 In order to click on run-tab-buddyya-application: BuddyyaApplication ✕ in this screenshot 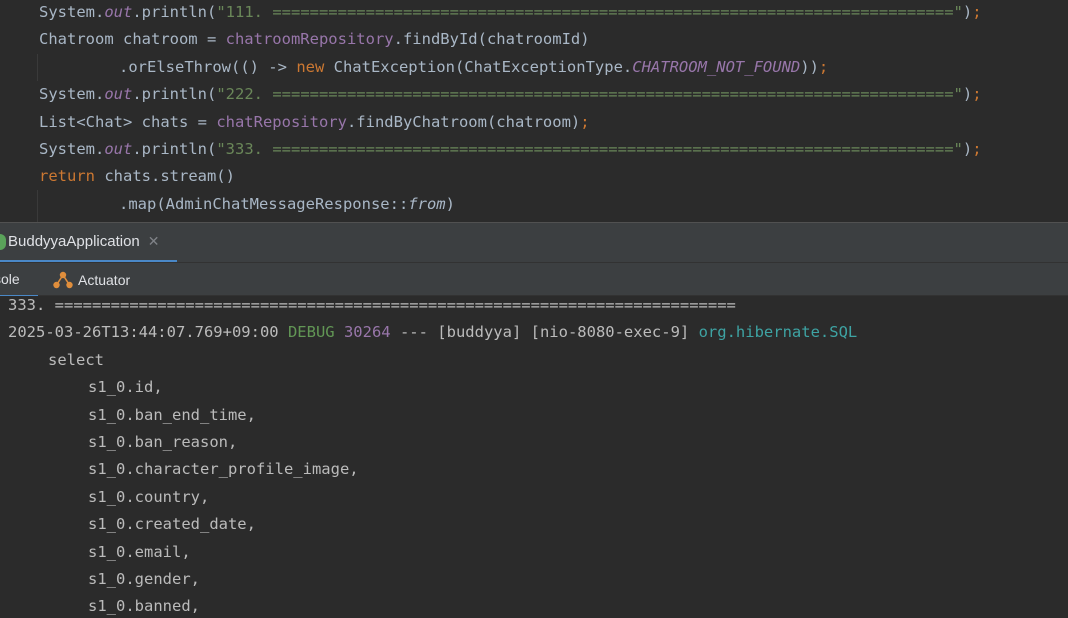, I will do `click(88, 243)`.